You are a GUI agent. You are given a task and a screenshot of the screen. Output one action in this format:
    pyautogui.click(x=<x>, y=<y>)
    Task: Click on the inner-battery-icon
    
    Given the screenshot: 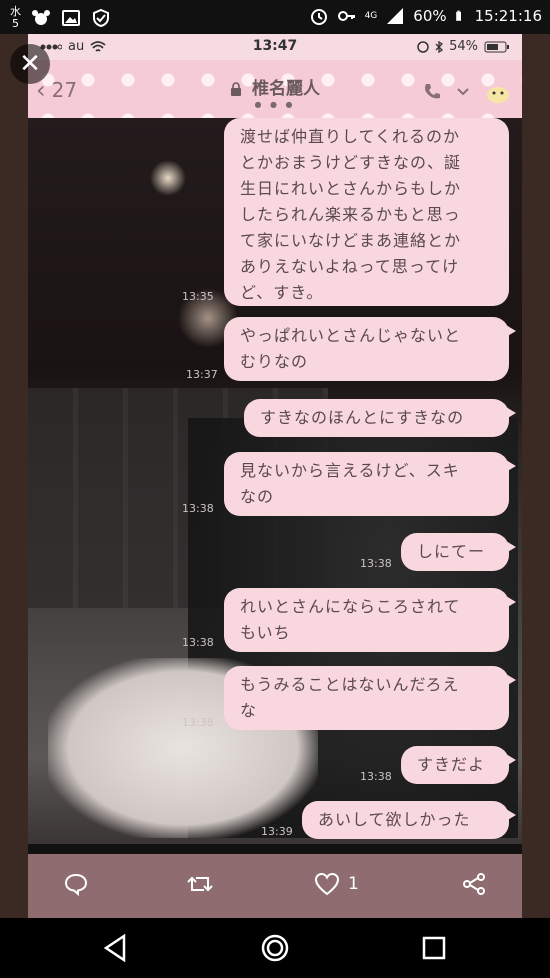 What is the action you would take?
    pyautogui.click(x=496, y=46)
    